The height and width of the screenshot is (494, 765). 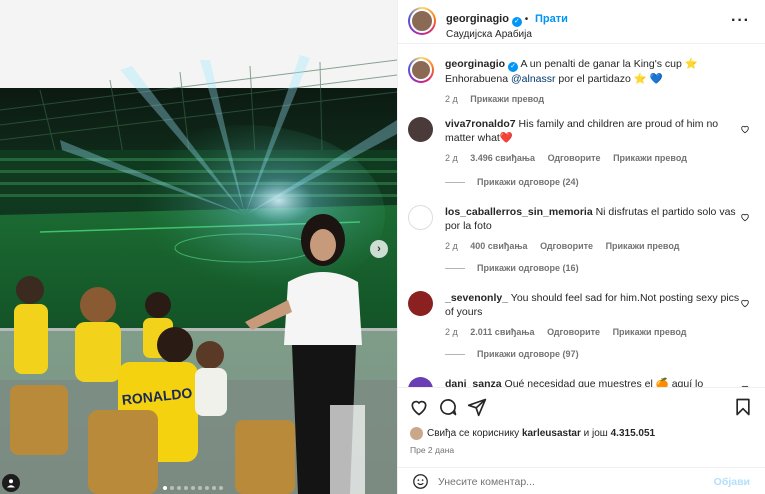 What do you see at coordinates (512, 354) in the screenshot?
I see `view-replies-button: Прикажи одговоре (97)` at bounding box center [512, 354].